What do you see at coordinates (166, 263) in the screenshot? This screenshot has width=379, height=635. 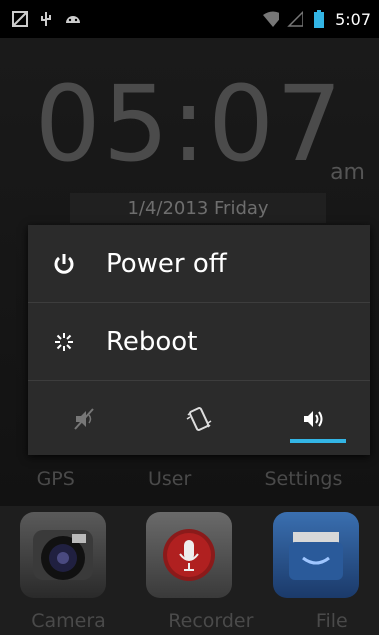 I see `power-off-label: Power off` at bounding box center [166, 263].